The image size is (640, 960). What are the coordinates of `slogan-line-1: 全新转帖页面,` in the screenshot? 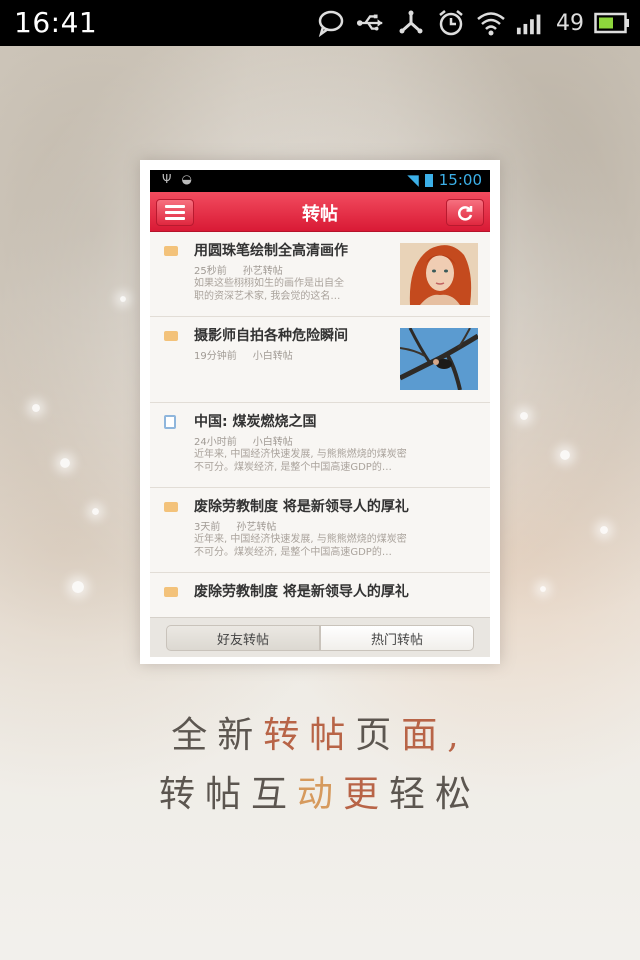 It's located at (320, 732).